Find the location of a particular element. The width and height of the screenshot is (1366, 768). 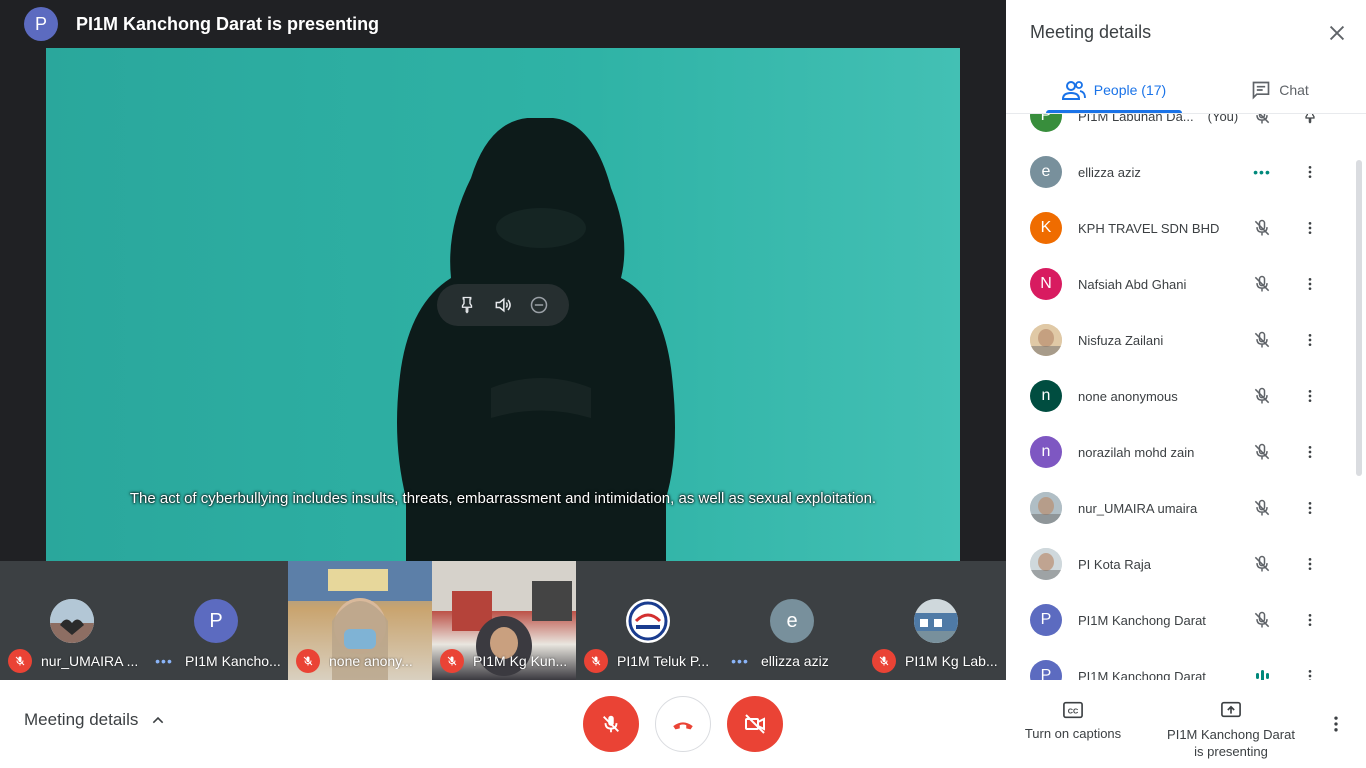

participant-row: n norazilah mohd zain is located at coordinates (1181, 452).